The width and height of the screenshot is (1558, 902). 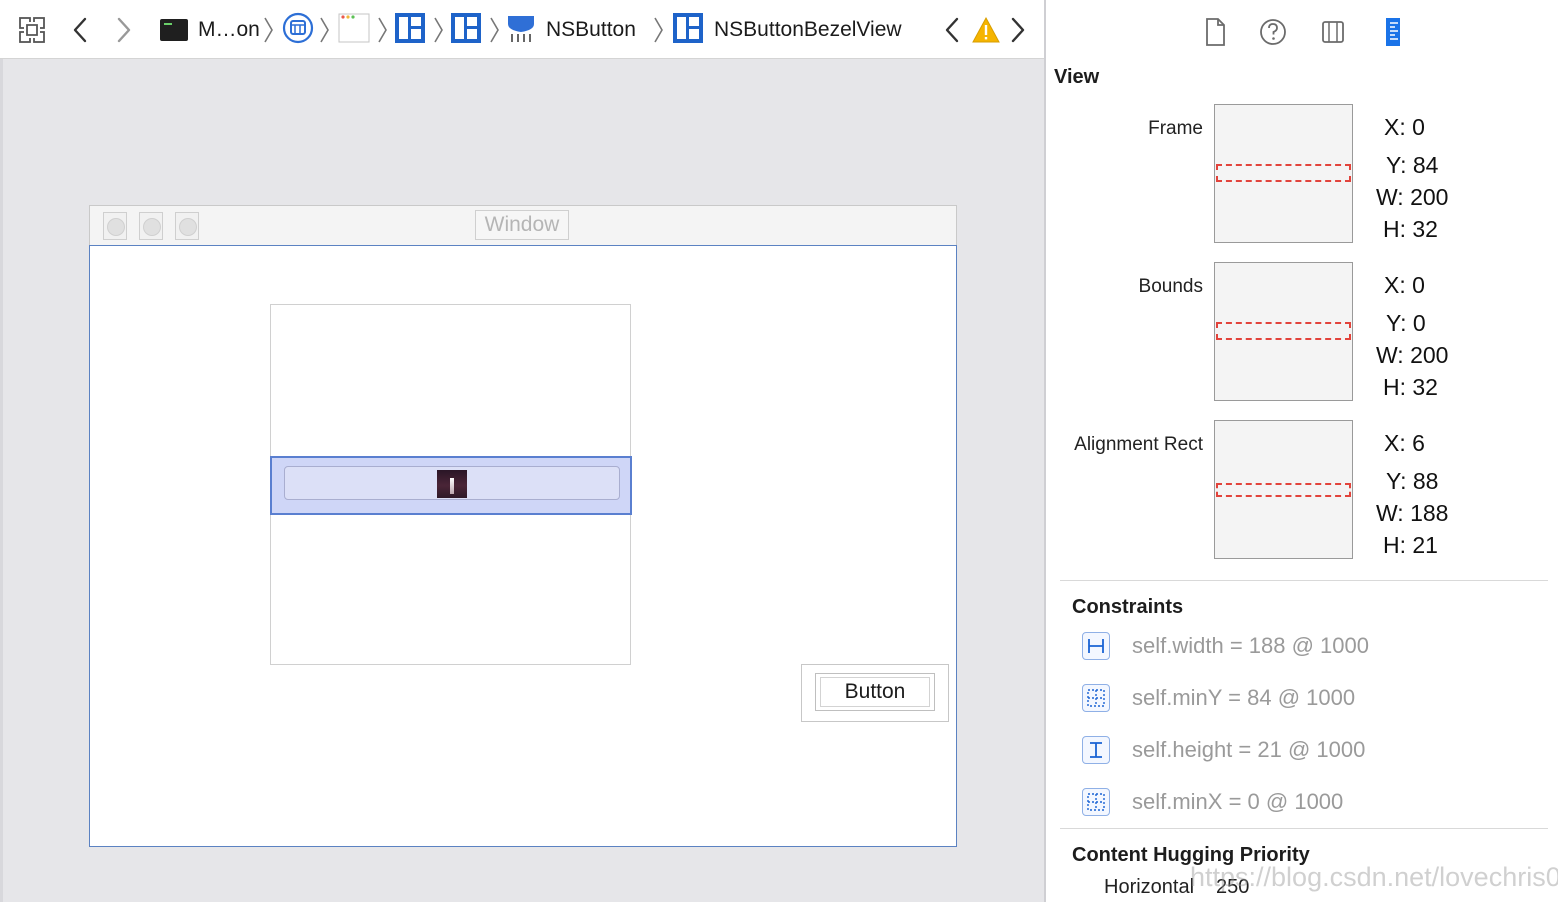 I want to click on push-button-label: Button, so click(x=875, y=692).